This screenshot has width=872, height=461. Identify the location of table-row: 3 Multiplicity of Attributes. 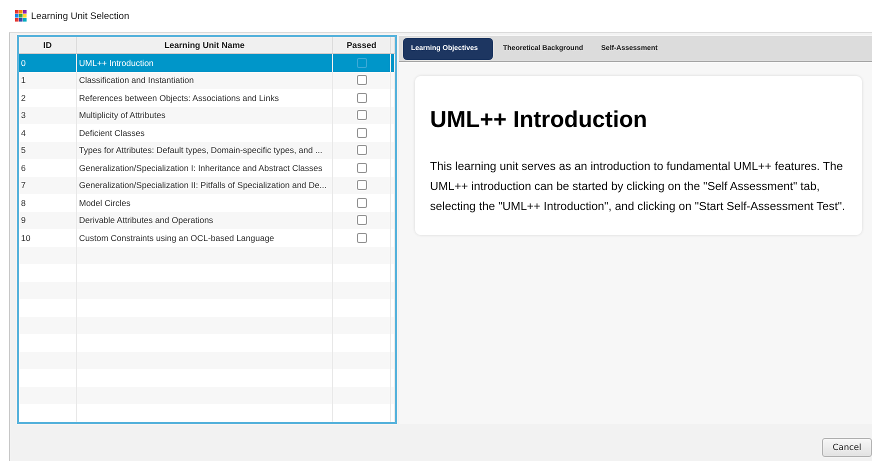
(207, 115).